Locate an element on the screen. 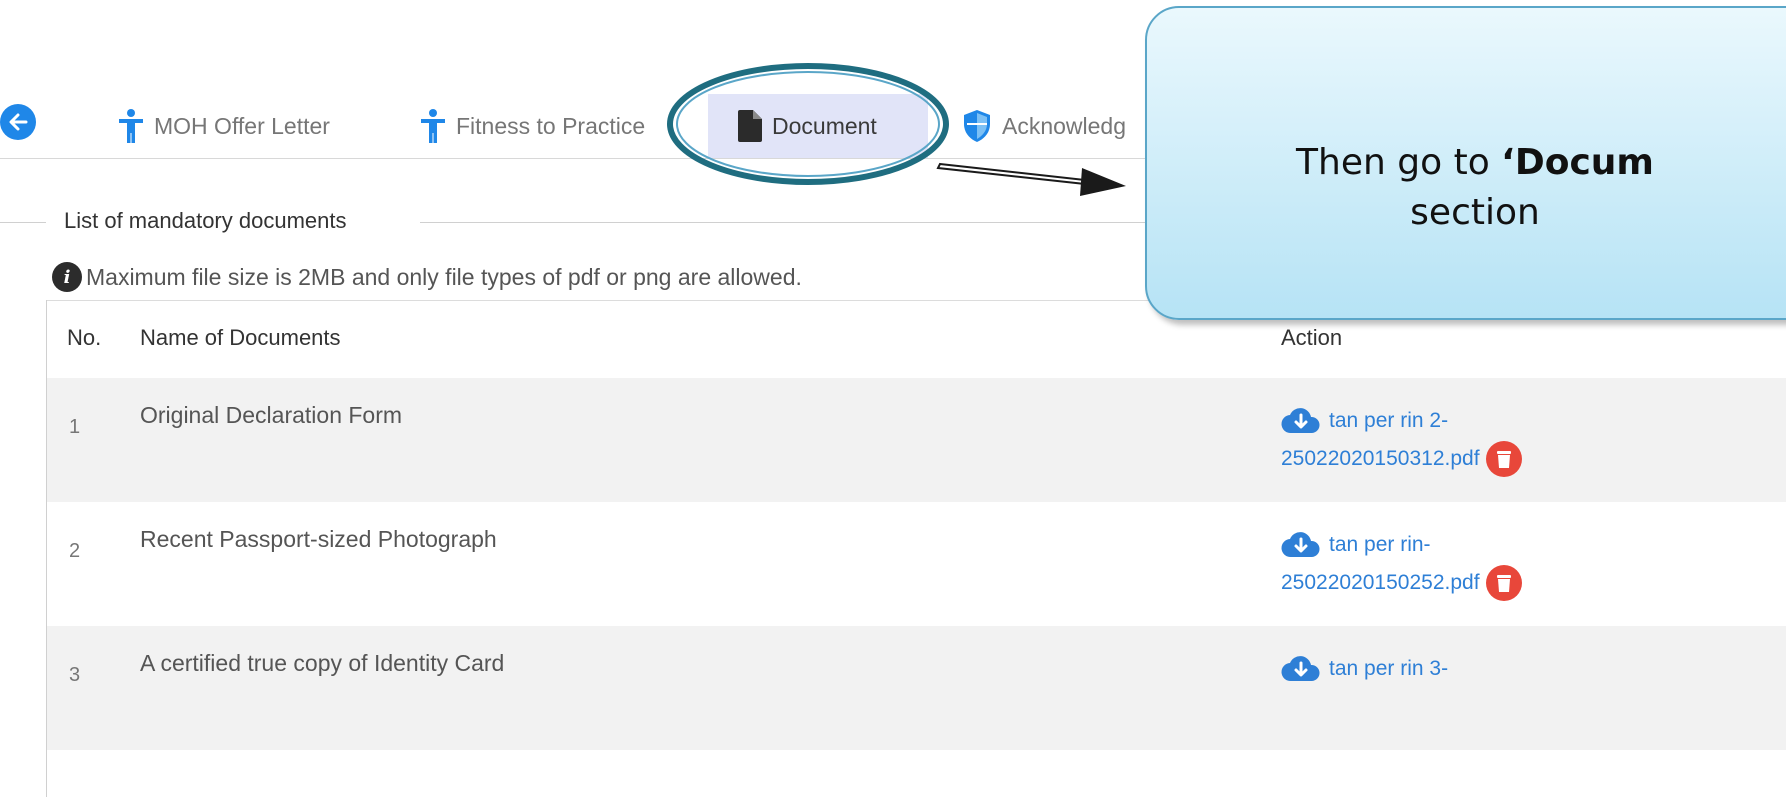 This screenshot has height=797, width=1786. row-number: 2 is located at coordinates (75, 551).